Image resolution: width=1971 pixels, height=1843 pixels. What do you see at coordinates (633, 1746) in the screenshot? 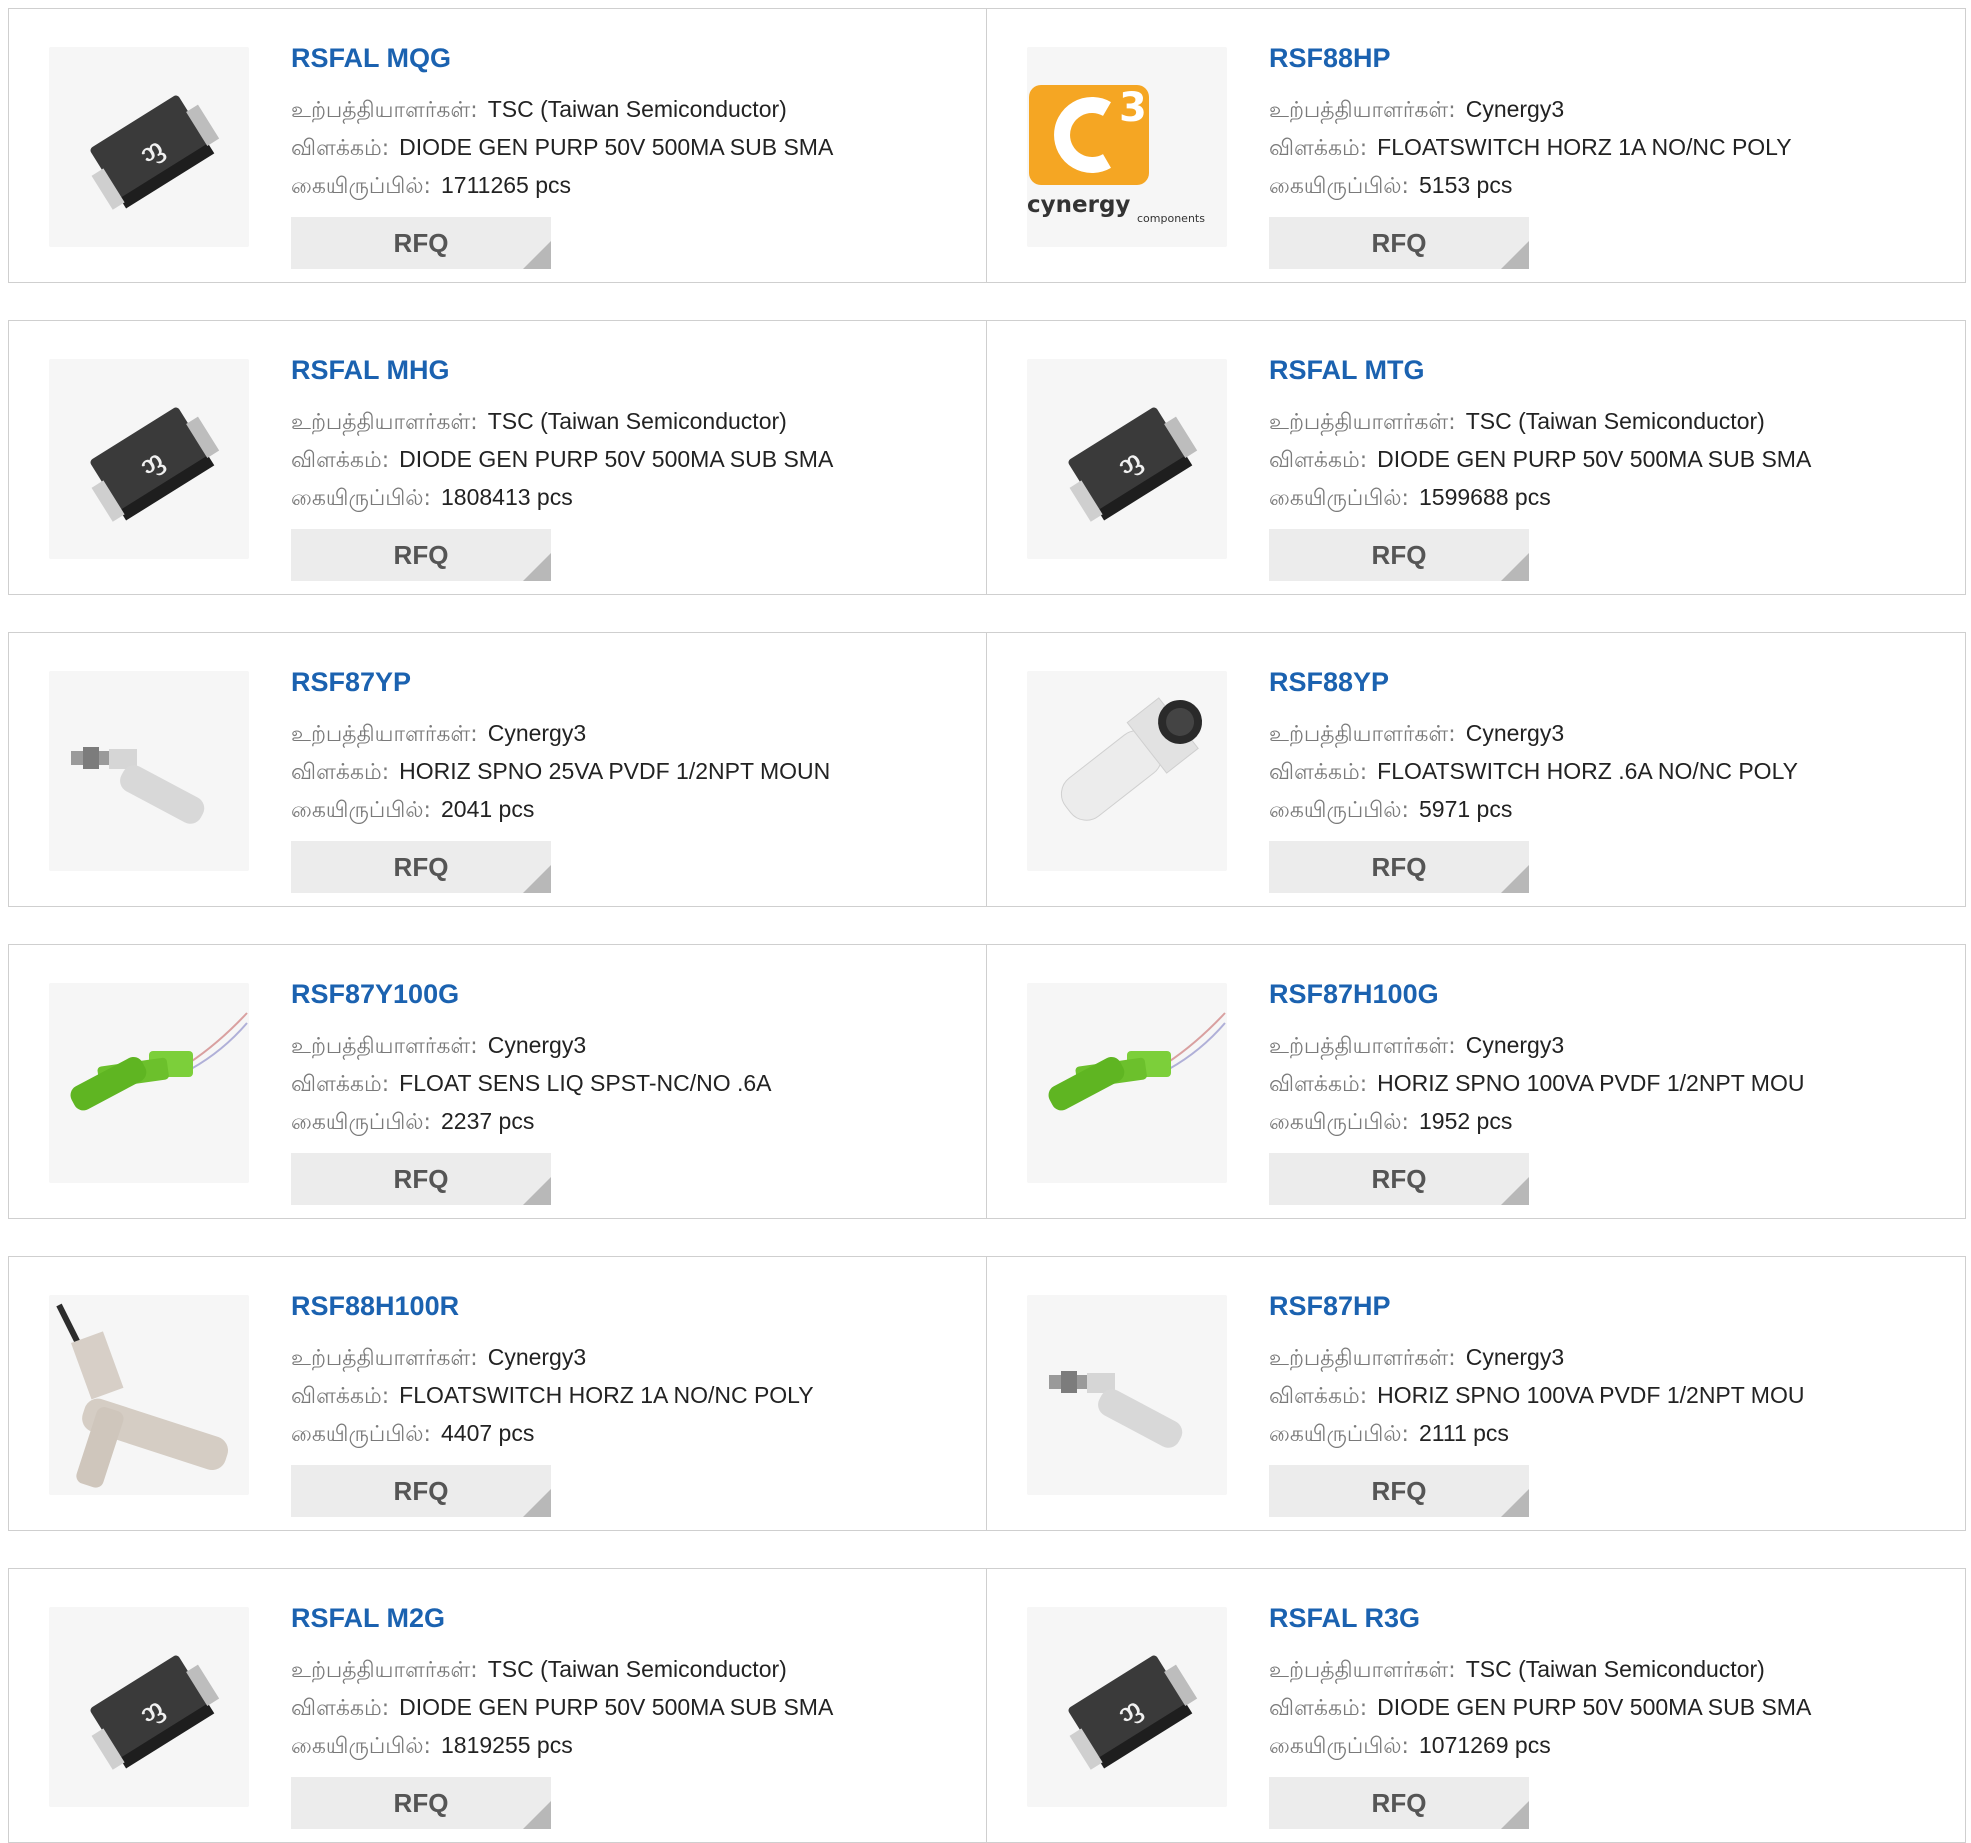
I see `stock-row: கையிருப்பில்: 1819255 pcs` at bounding box center [633, 1746].